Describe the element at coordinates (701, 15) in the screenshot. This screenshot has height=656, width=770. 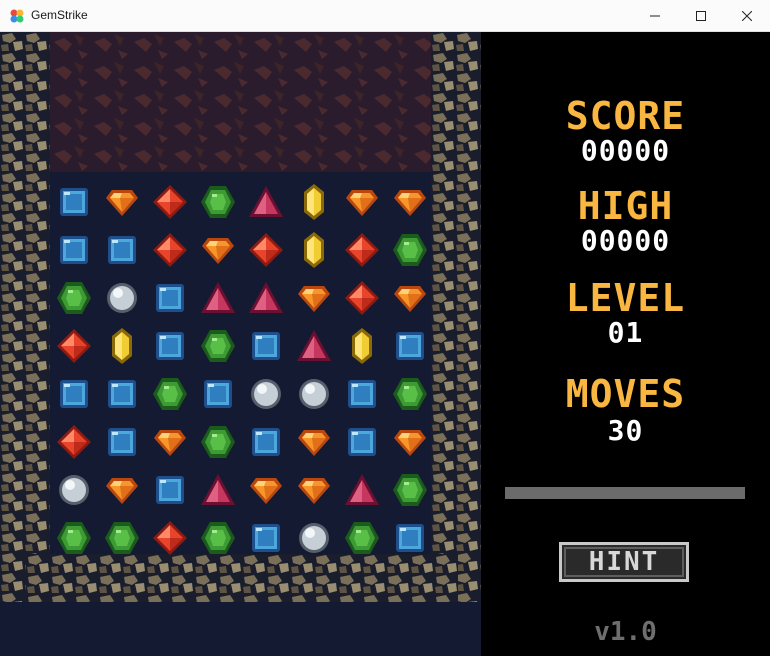
I see `maximize-button` at that location.